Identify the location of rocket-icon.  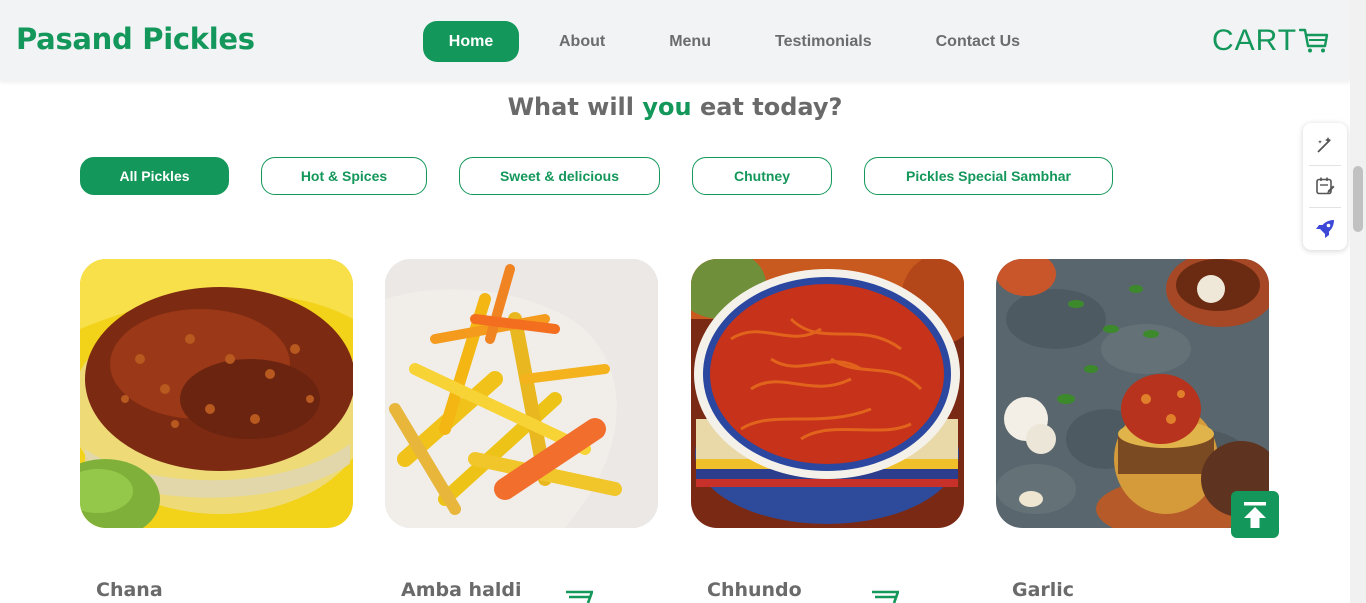
(1325, 229).